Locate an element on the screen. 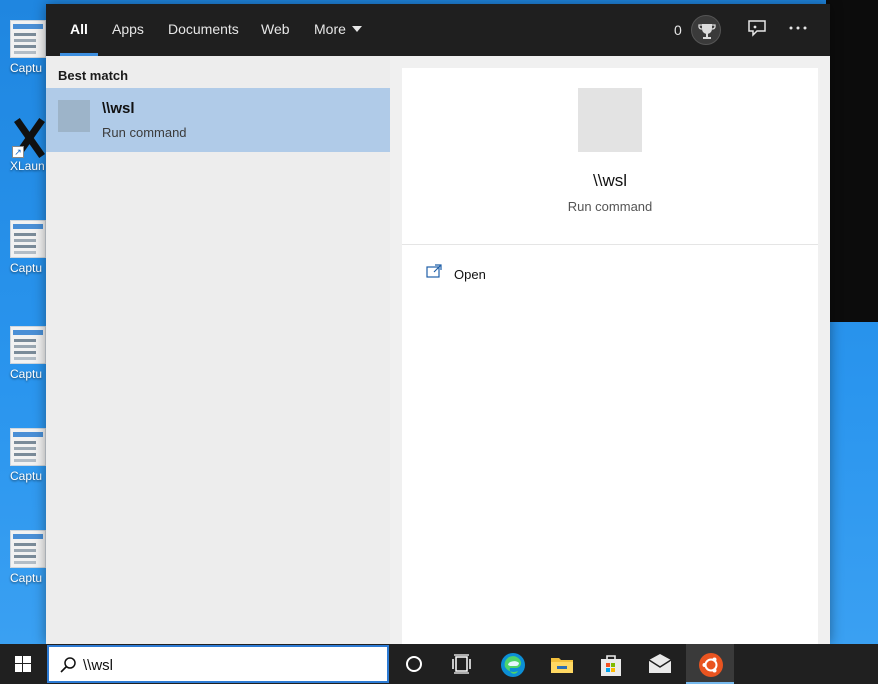 This screenshot has width=878, height=684. desktop-icon-label: XLaun is located at coordinates (27, 166).